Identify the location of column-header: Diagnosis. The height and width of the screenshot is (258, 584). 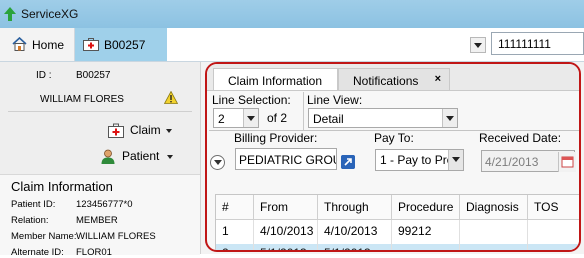
(494, 207).